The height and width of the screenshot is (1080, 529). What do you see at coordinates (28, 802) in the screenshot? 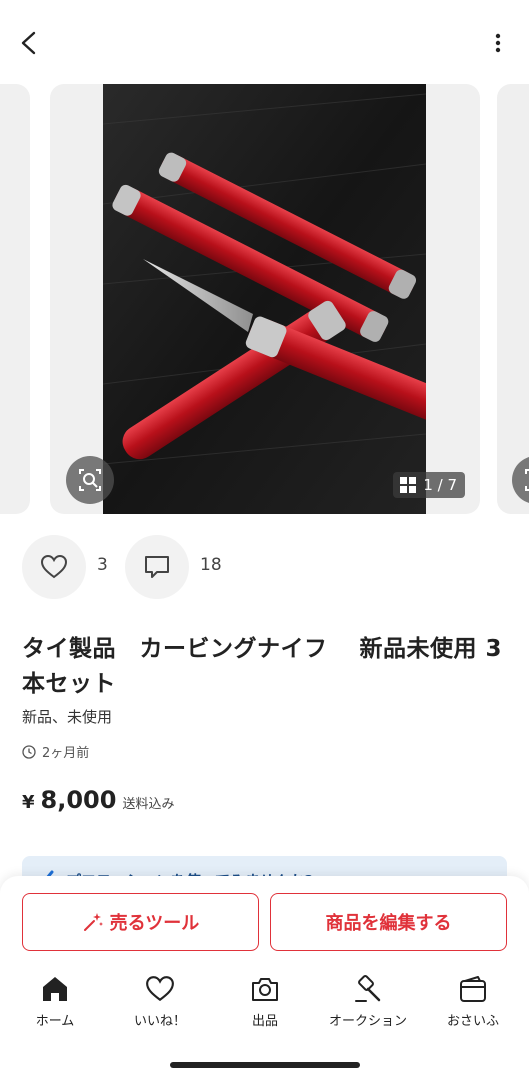
I see `price-currency: ¥` at bounding box center [28, 802].